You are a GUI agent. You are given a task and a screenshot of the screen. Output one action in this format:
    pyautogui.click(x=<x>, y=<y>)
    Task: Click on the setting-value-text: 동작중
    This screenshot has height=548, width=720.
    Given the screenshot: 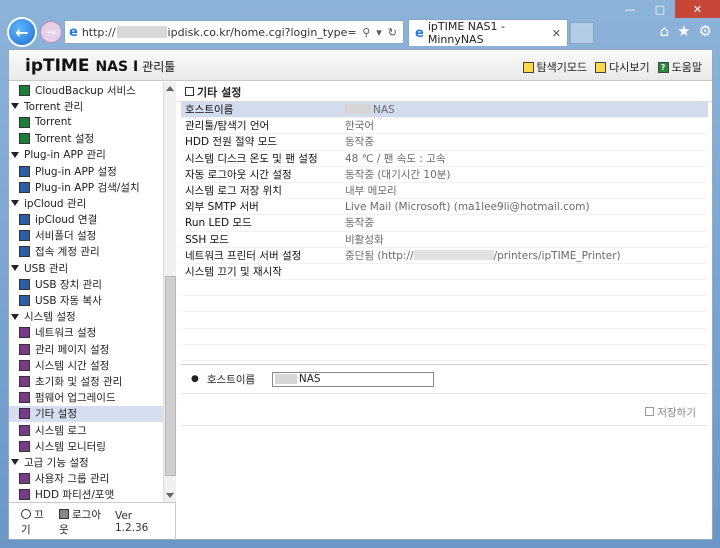 What is the action you would take?
    pyautogui.click(x=359, y=223)
    